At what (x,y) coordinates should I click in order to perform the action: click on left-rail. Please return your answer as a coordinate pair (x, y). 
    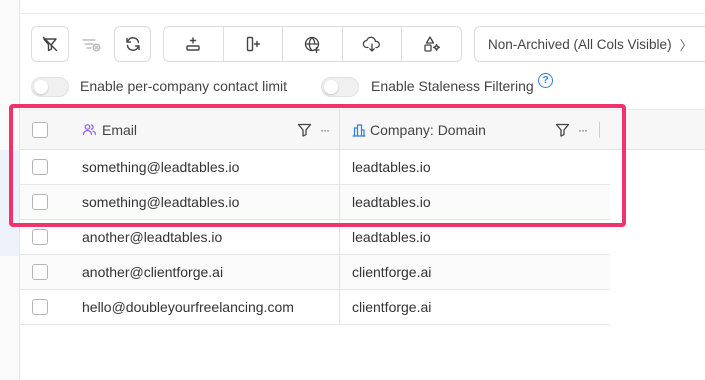
    Looking at the image, I should click on (10, 190).